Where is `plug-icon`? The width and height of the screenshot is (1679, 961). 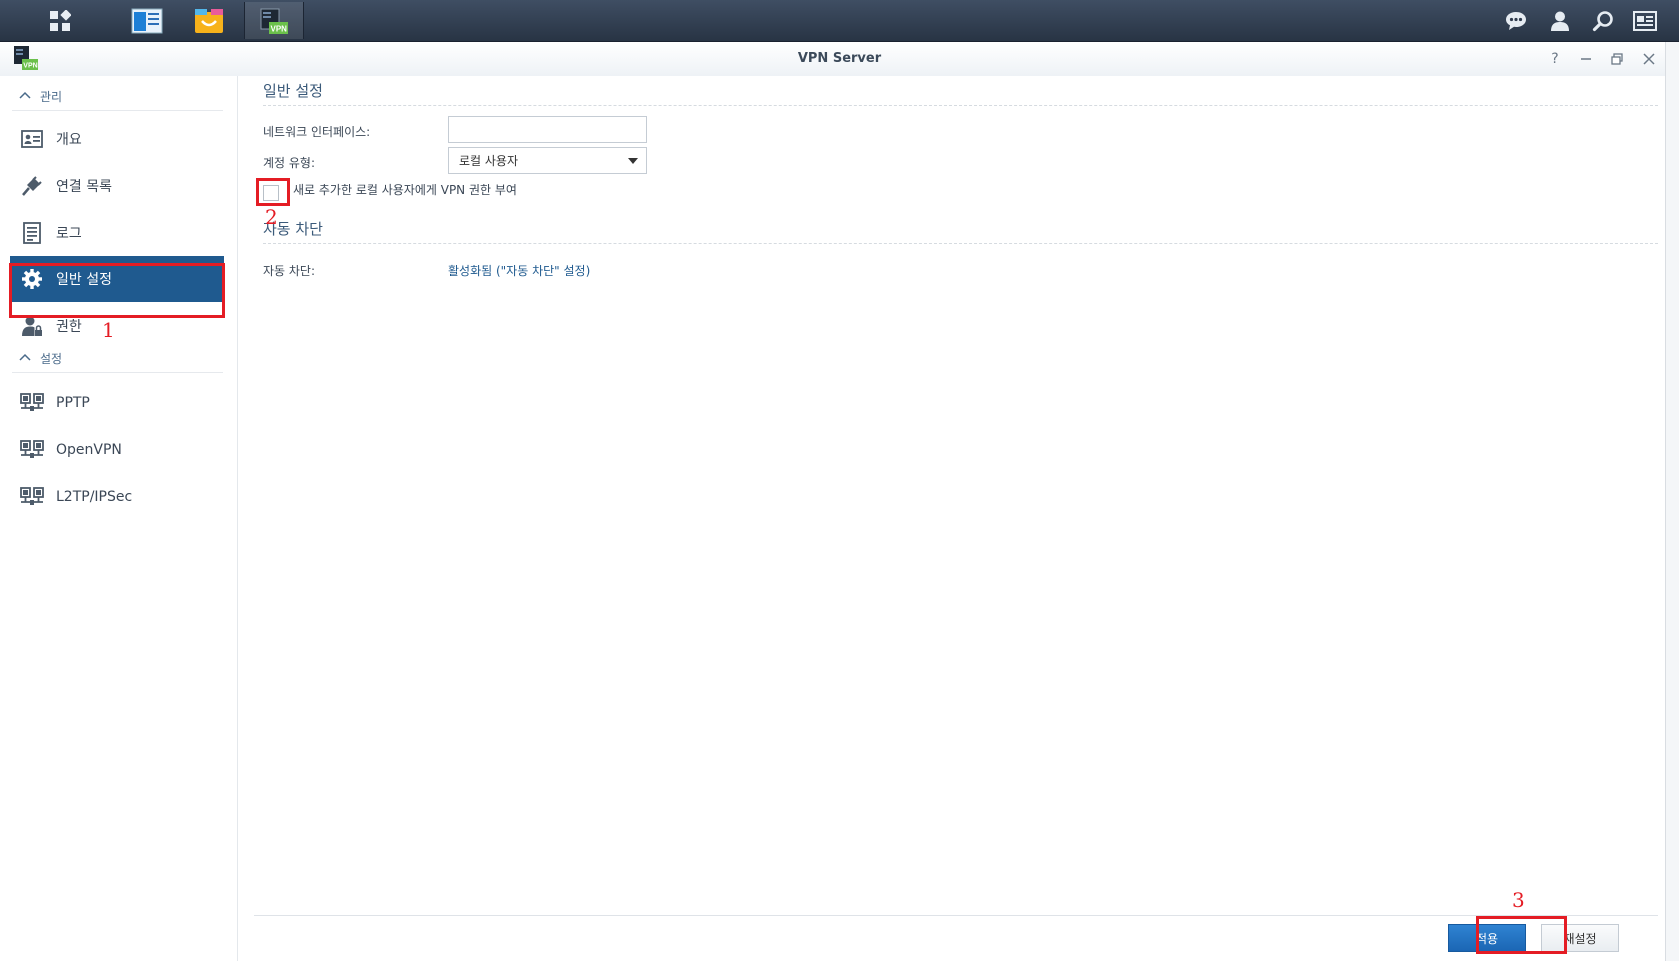
plug-icon is located at coordinates (32, 186).